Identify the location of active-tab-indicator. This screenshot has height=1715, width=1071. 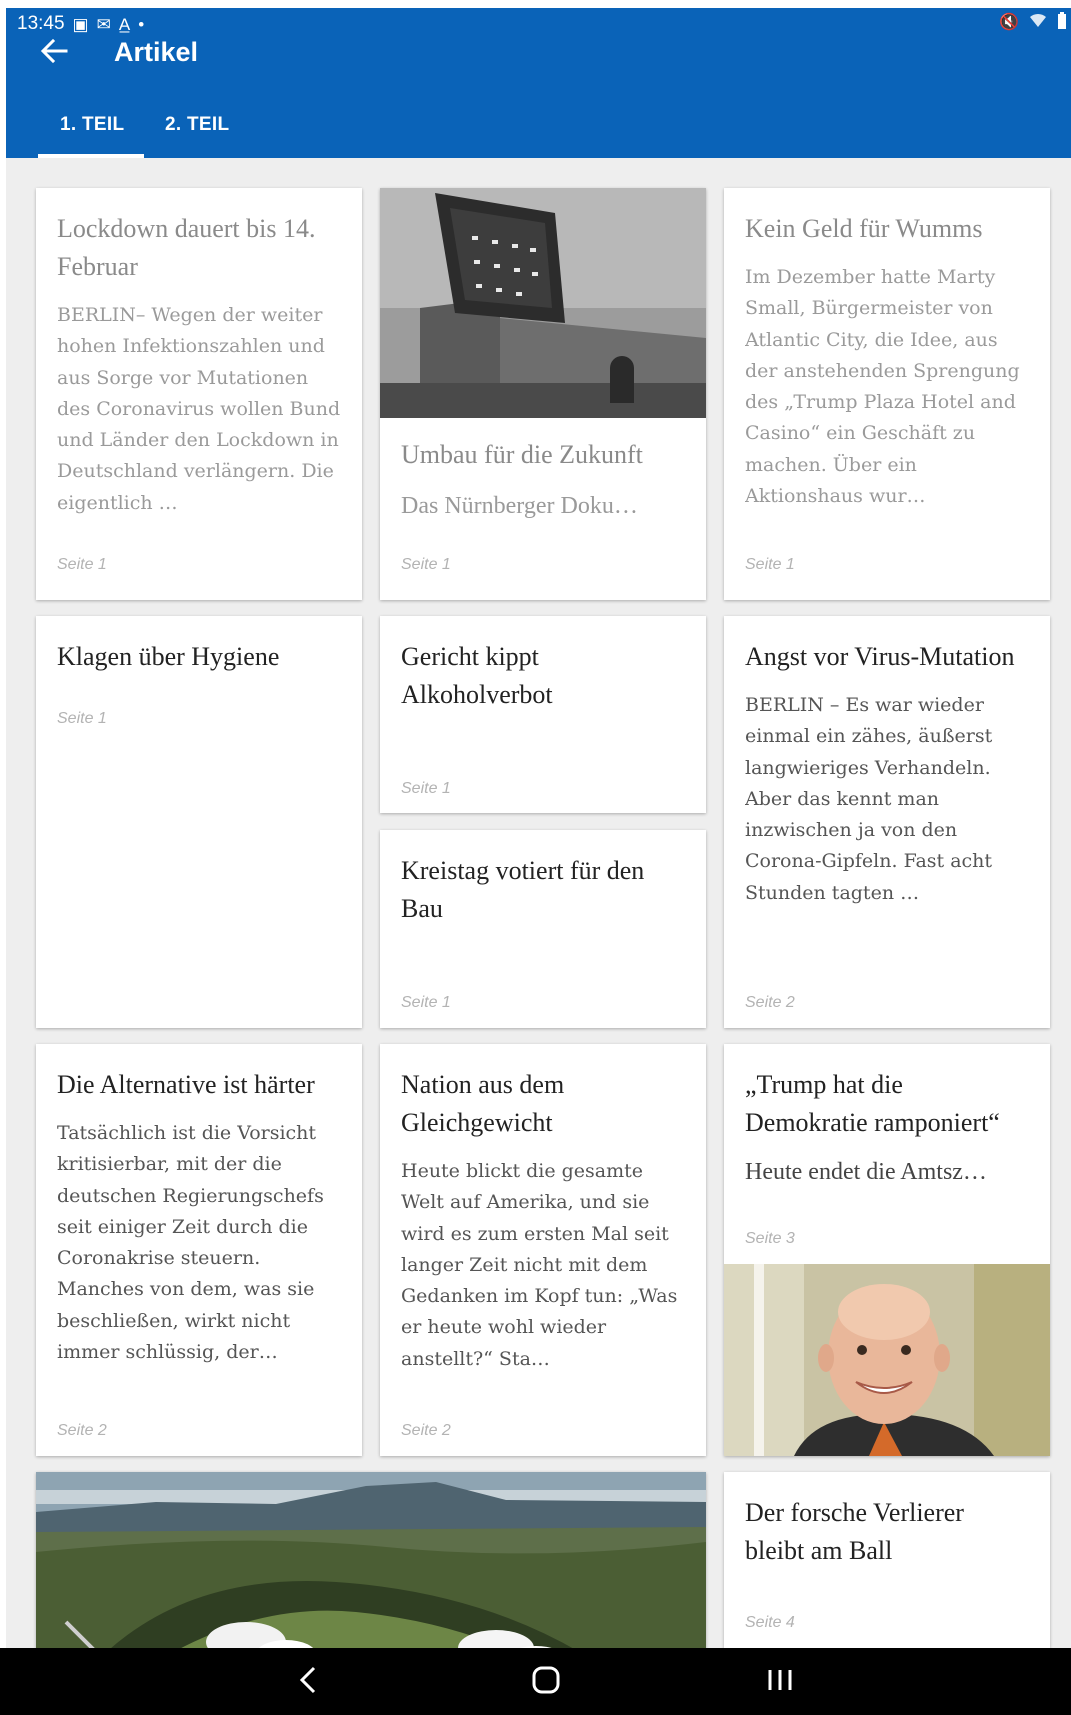
(91, 156).